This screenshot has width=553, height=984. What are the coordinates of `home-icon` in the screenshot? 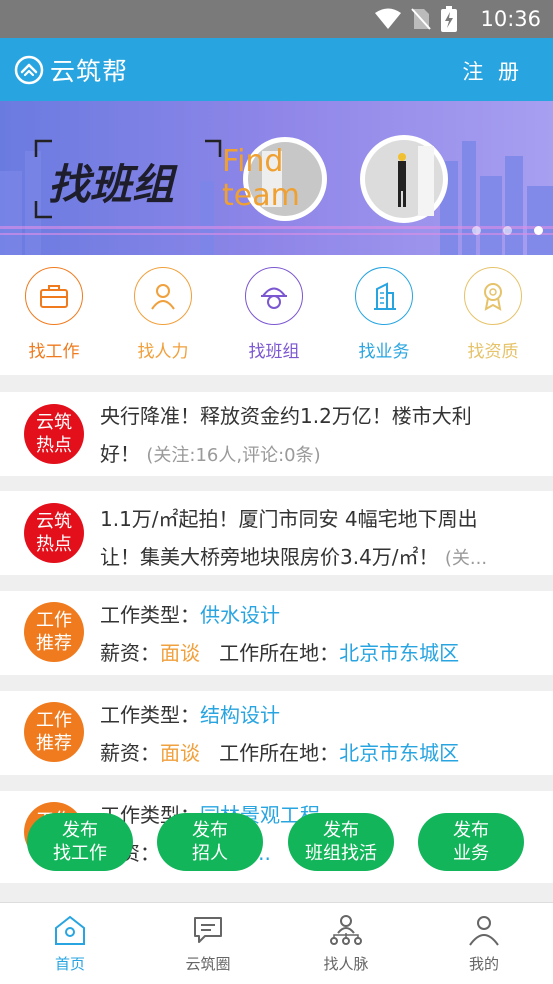 It's located at (70, 930).